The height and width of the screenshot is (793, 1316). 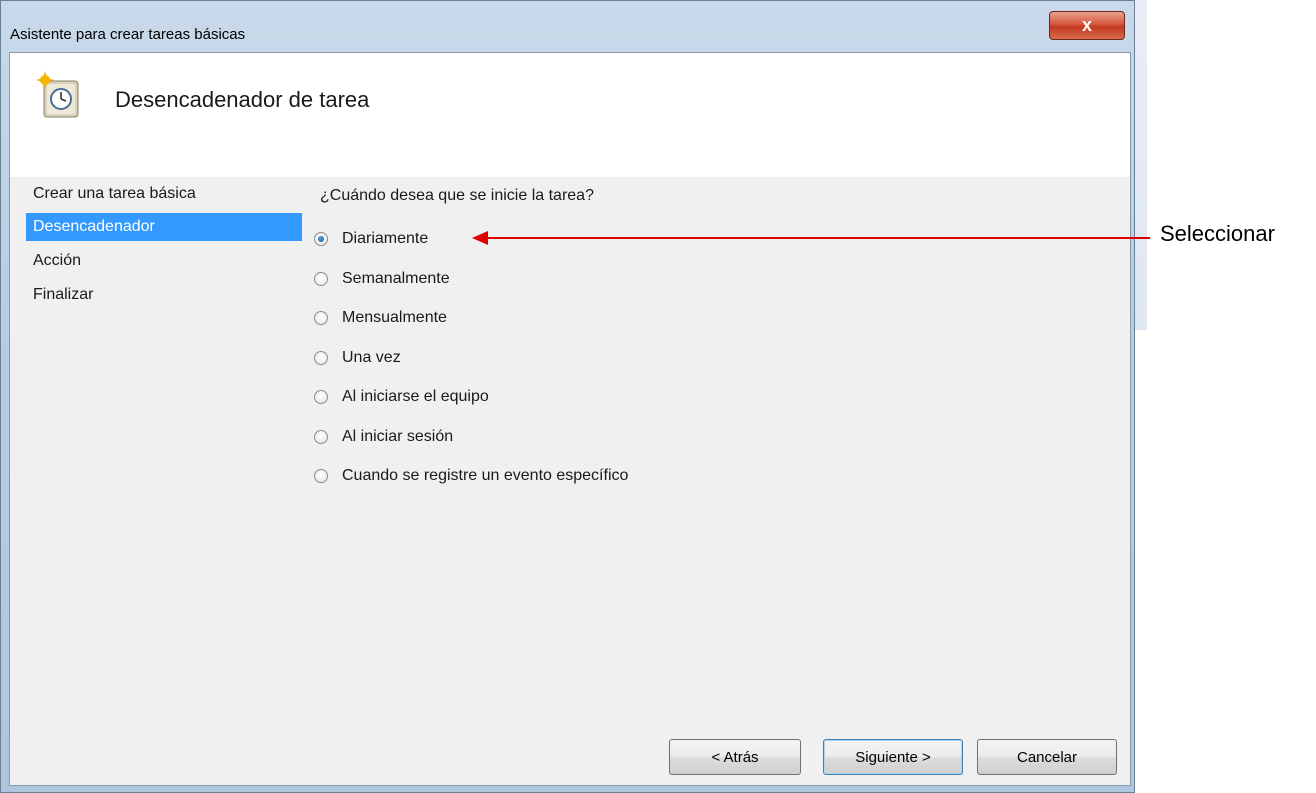 I want to click on radio-label: Cuando se registre un evento específico, so click(x=485, y=475).